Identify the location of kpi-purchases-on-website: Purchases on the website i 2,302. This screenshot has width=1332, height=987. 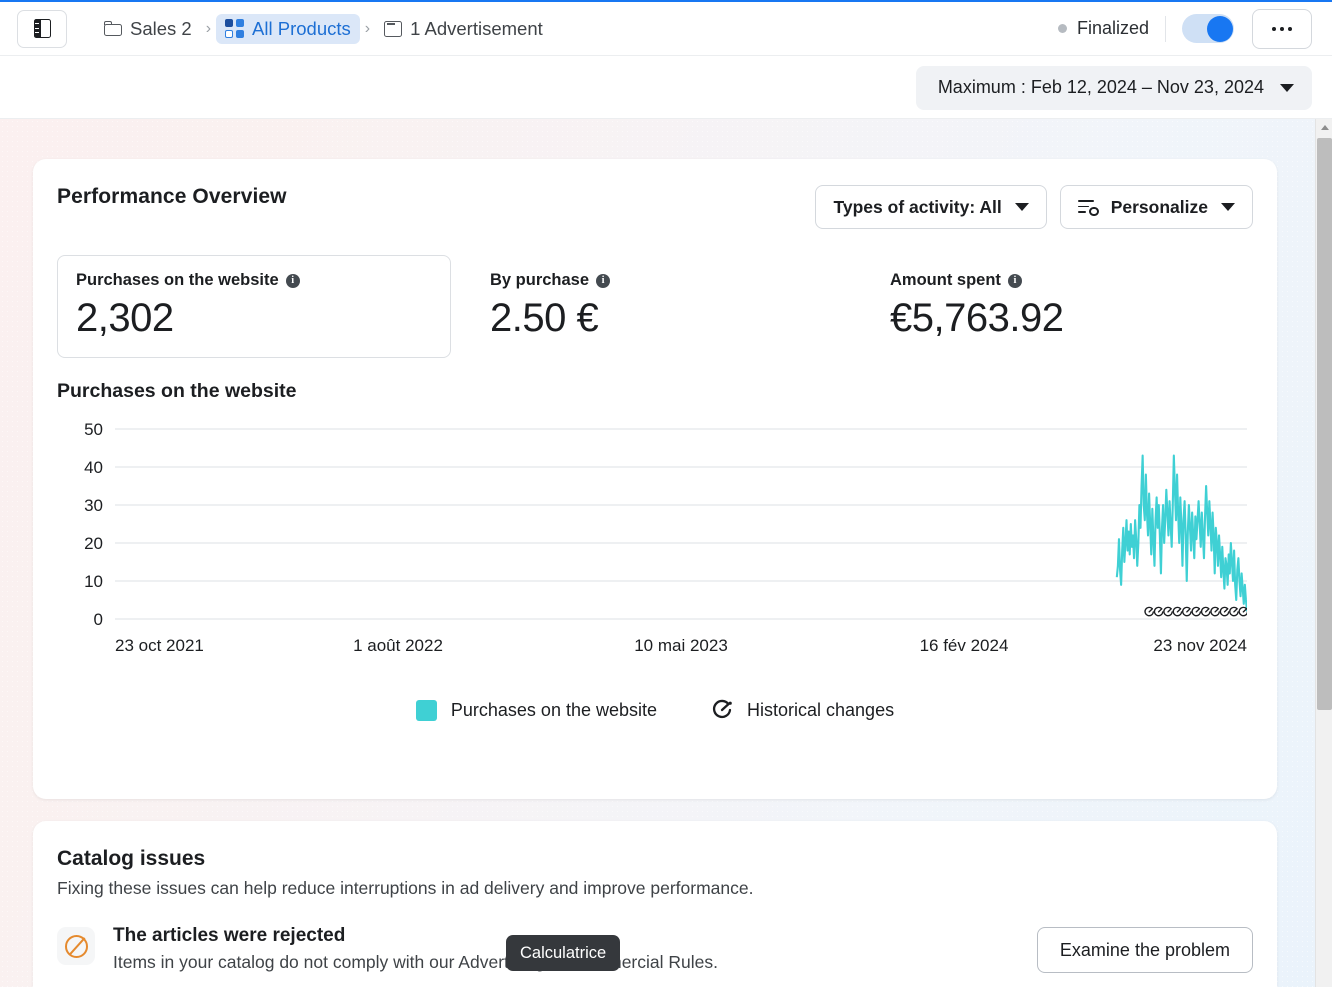
(254, 306).